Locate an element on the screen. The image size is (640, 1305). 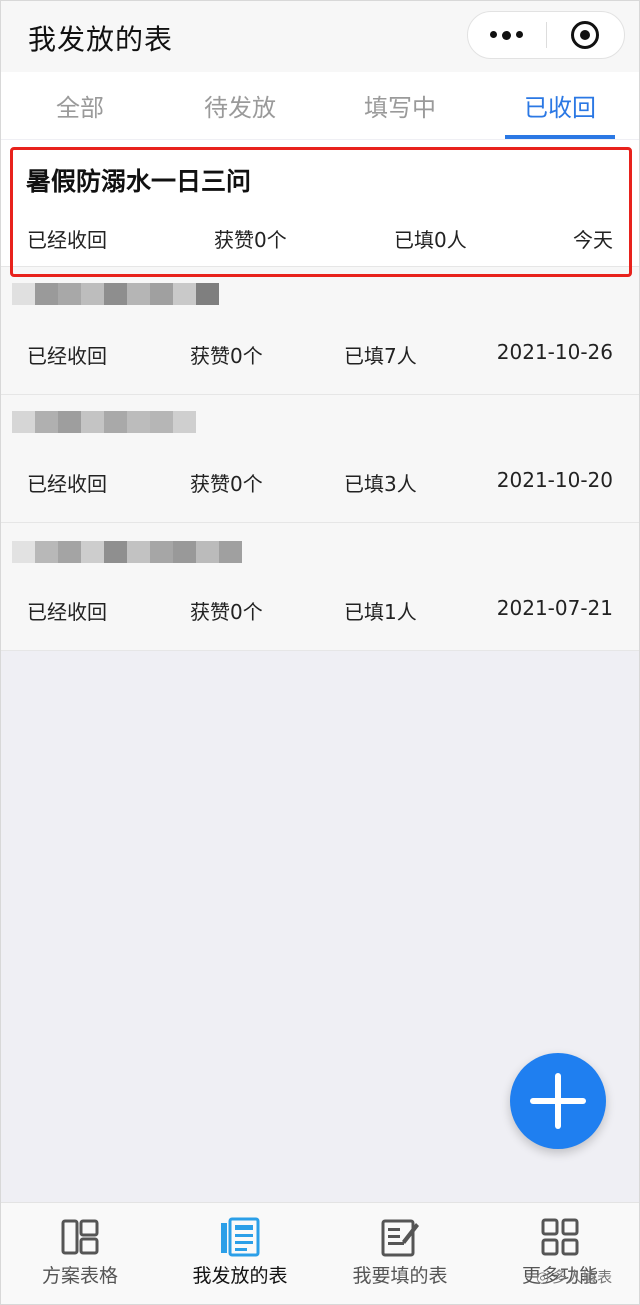
nav-item-to-fill: 我要填的表 is located at coordinates (400, 1254).